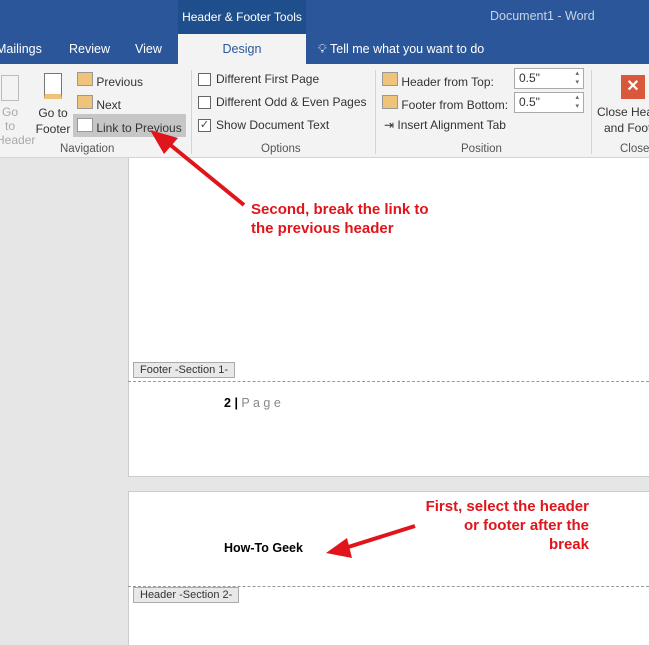 This screenshot has width=649, height=645. Describe the element at coordinates (198, 168) in the screenshot. I see `arrow-to-link-to-previous` at that location.